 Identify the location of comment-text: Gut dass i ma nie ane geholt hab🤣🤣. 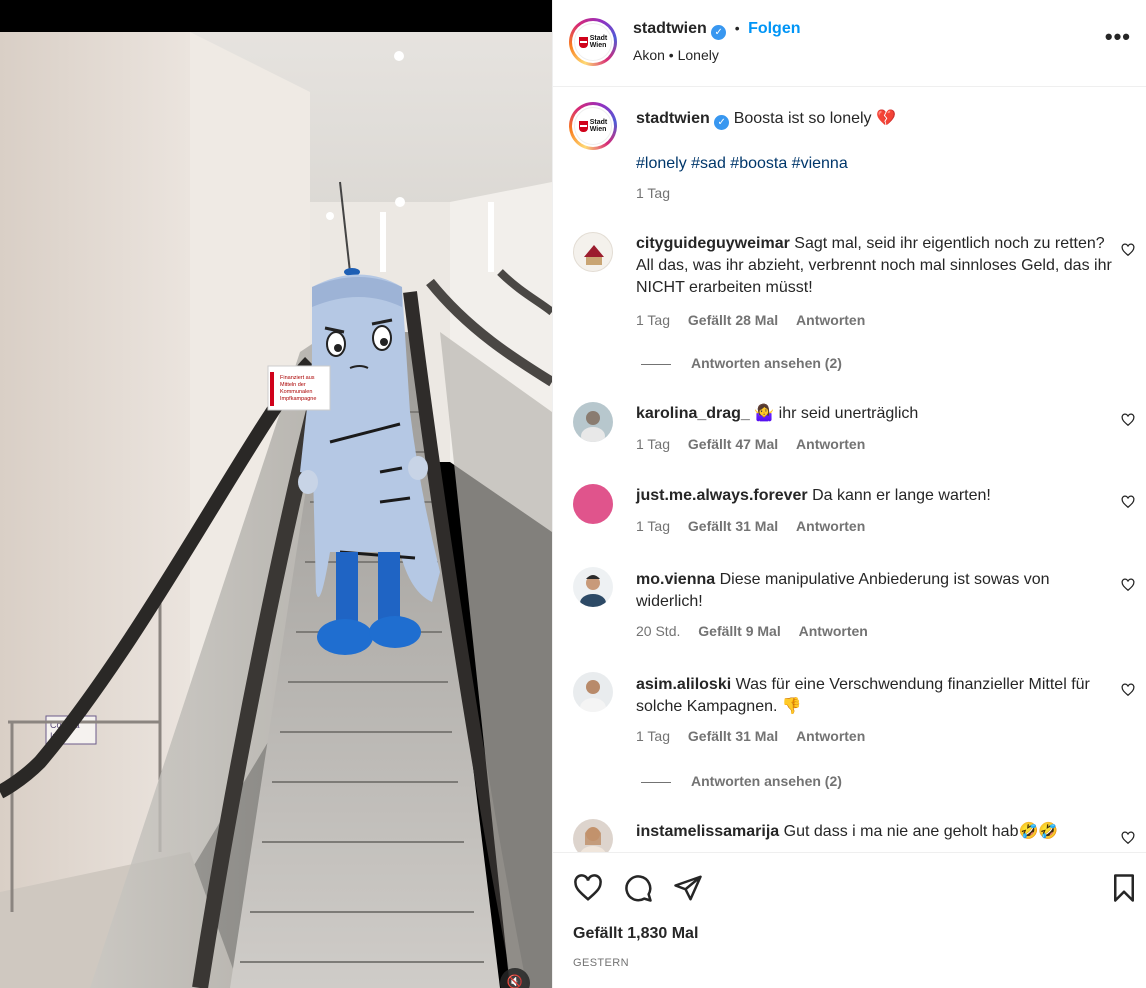
(921, 831).